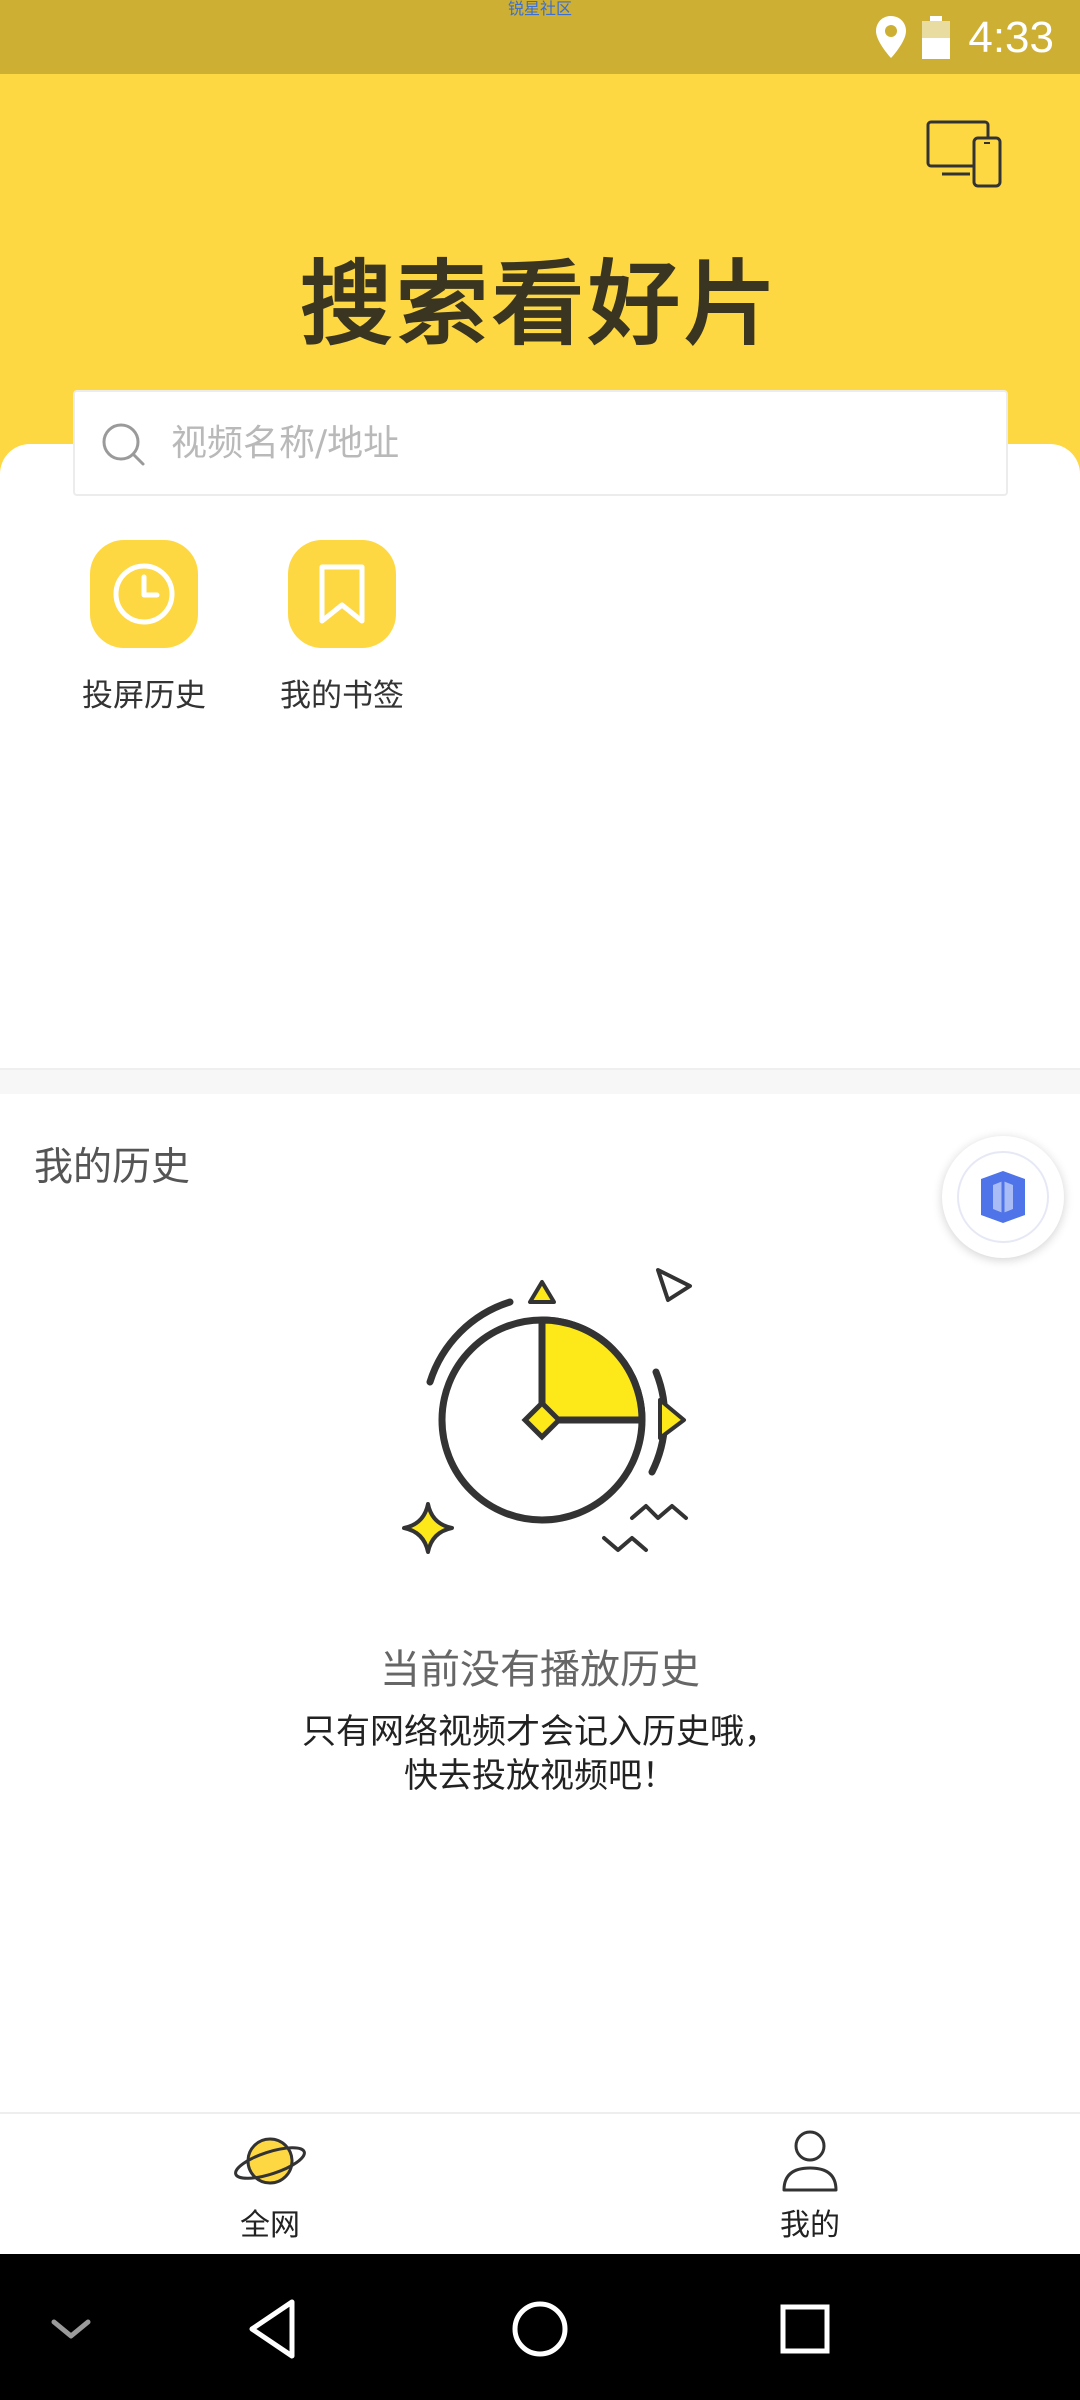 The image size is (1080, 2400). Describe the element at coordinates (540, 1754) in the screenshot. I see `empty-history-description: 只有网络视频才会记入历史哦， 快去投放视频吧！` at that location.